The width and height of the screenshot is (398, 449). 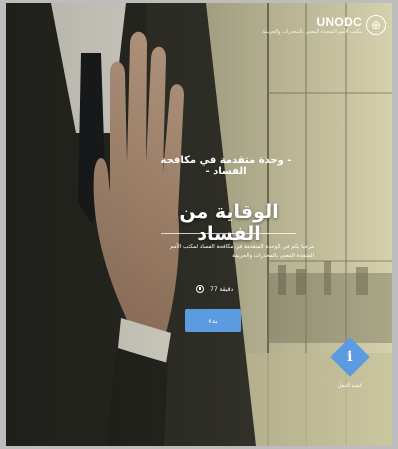 What do you see at coordinates (376, 25) in the screenshot?
I see `un-emblem-icon: ⊕` at bounding box center [376, 25].